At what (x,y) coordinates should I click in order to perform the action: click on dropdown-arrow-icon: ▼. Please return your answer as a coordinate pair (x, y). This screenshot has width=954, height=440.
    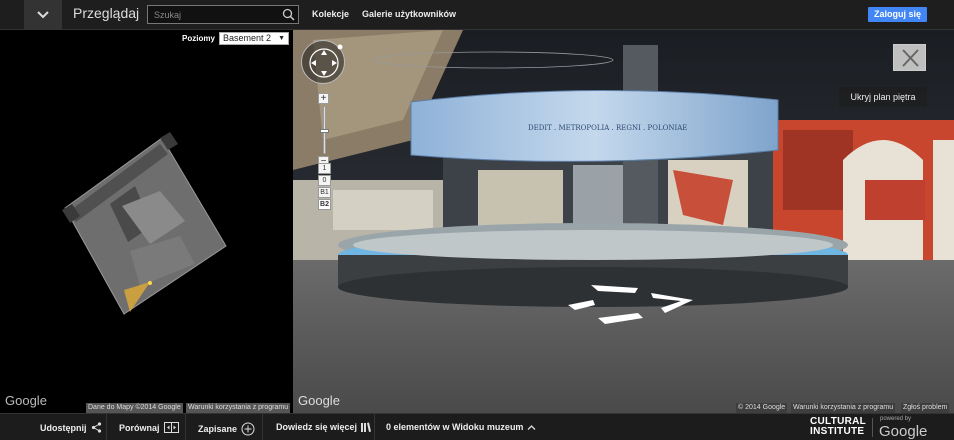
    Looking at the image, I should click on (281, 38).